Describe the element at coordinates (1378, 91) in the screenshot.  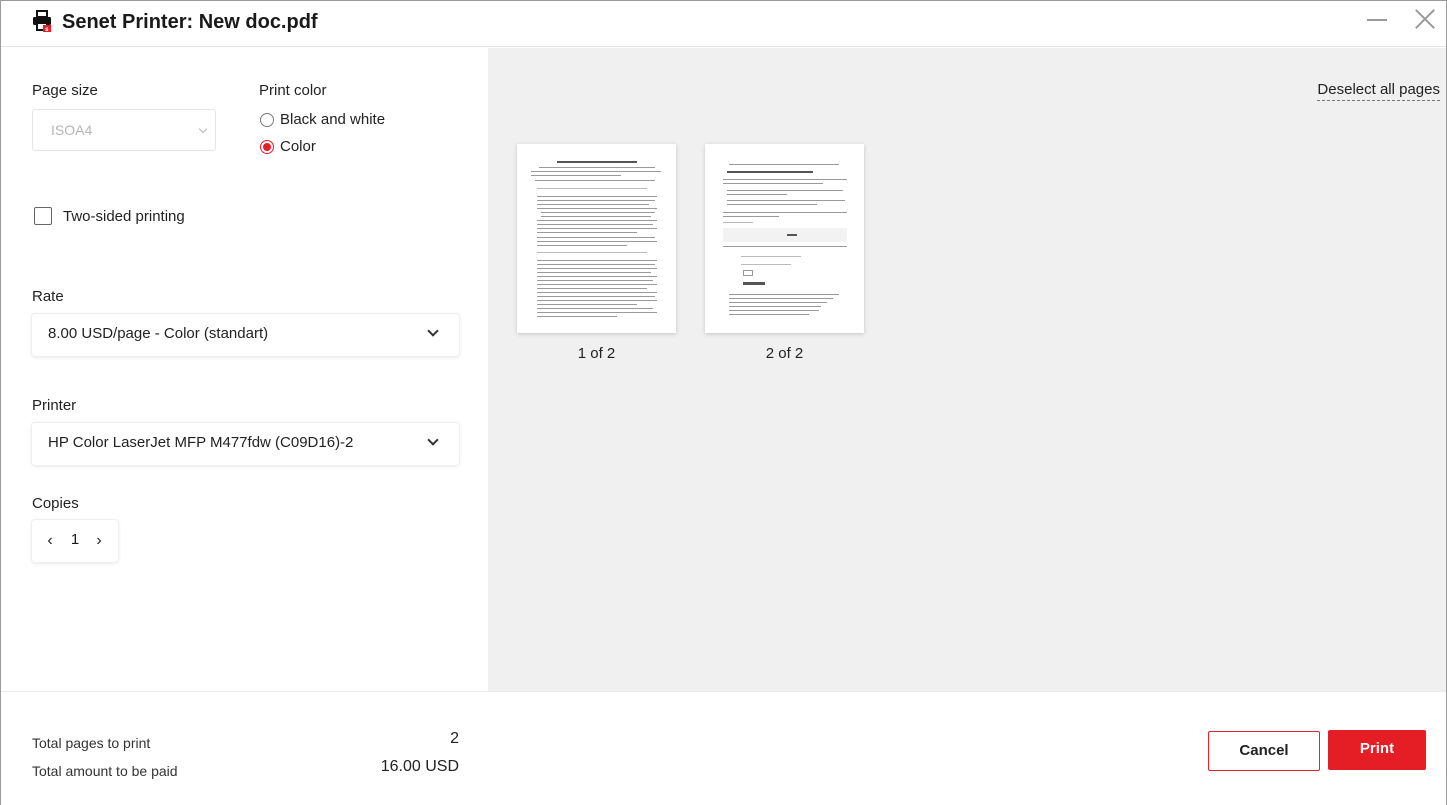
I see `deselect-all-pages-link: Deselect all pages` at that location.